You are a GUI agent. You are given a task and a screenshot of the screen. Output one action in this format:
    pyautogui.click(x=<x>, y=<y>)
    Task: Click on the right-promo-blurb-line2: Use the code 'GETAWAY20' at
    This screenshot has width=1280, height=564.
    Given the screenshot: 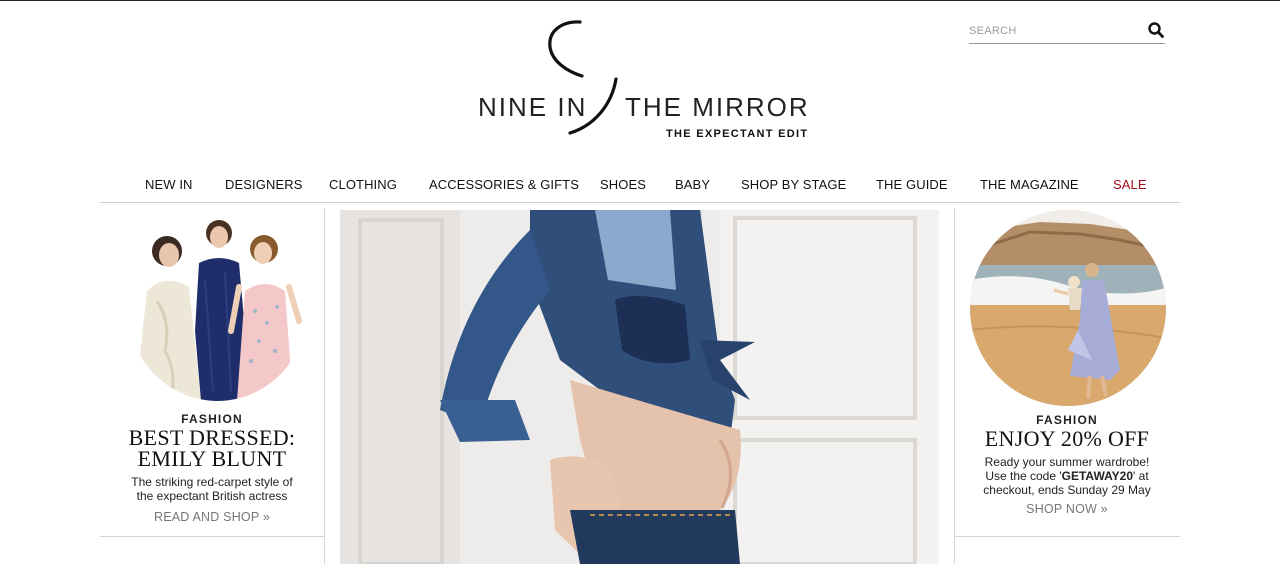 What is the action you would take?
    pyautogui.click(x=1067, y=476)
    